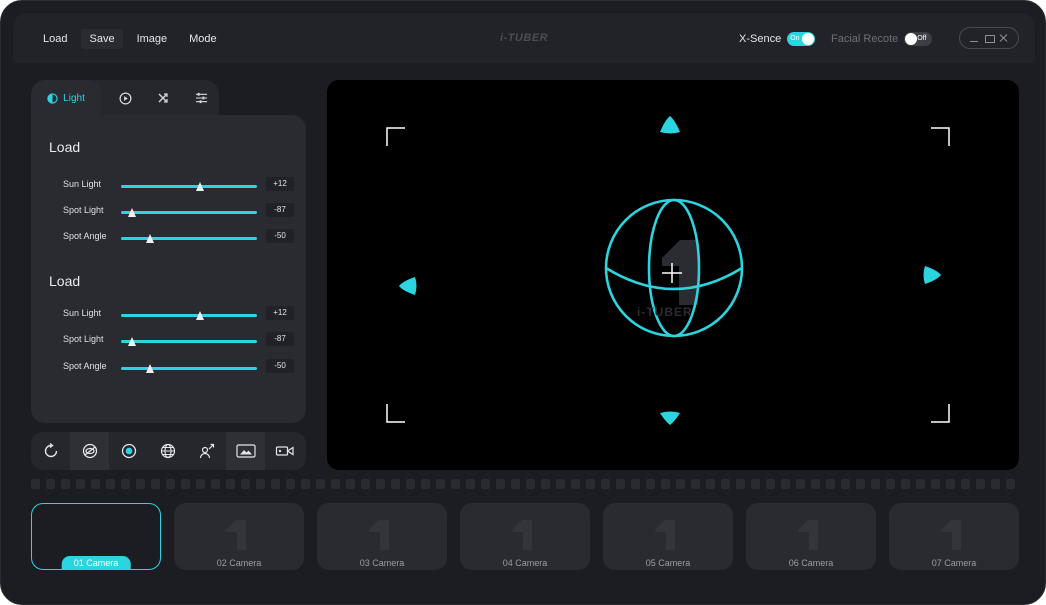 The width and height of the screenshot is (1046, 605). Describe the element at coordinates (163, 98) in the screenshot. I see `tab-transform` at that location.